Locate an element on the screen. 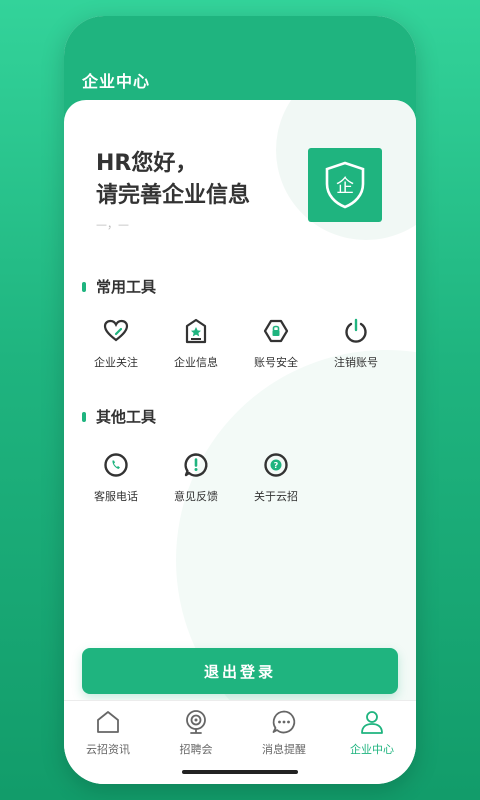  tool-account-security: 账号安全 is located at coordinates (276, 344).